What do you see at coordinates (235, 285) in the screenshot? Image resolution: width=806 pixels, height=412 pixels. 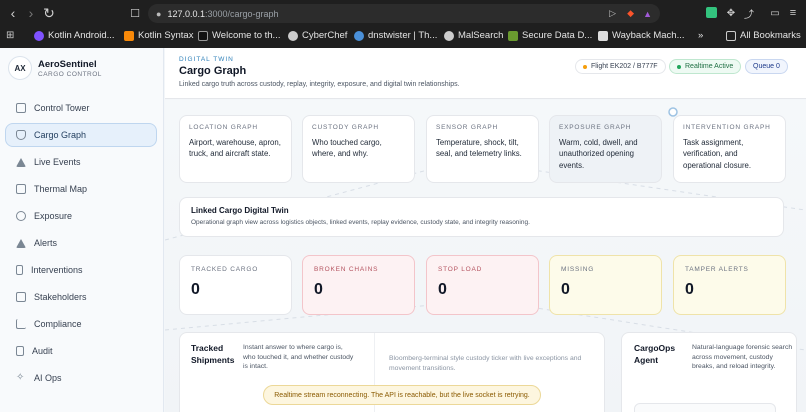 I see `stat-tracked-cargo: TRACKED CARGO 0` at bounding box center [235, 285].